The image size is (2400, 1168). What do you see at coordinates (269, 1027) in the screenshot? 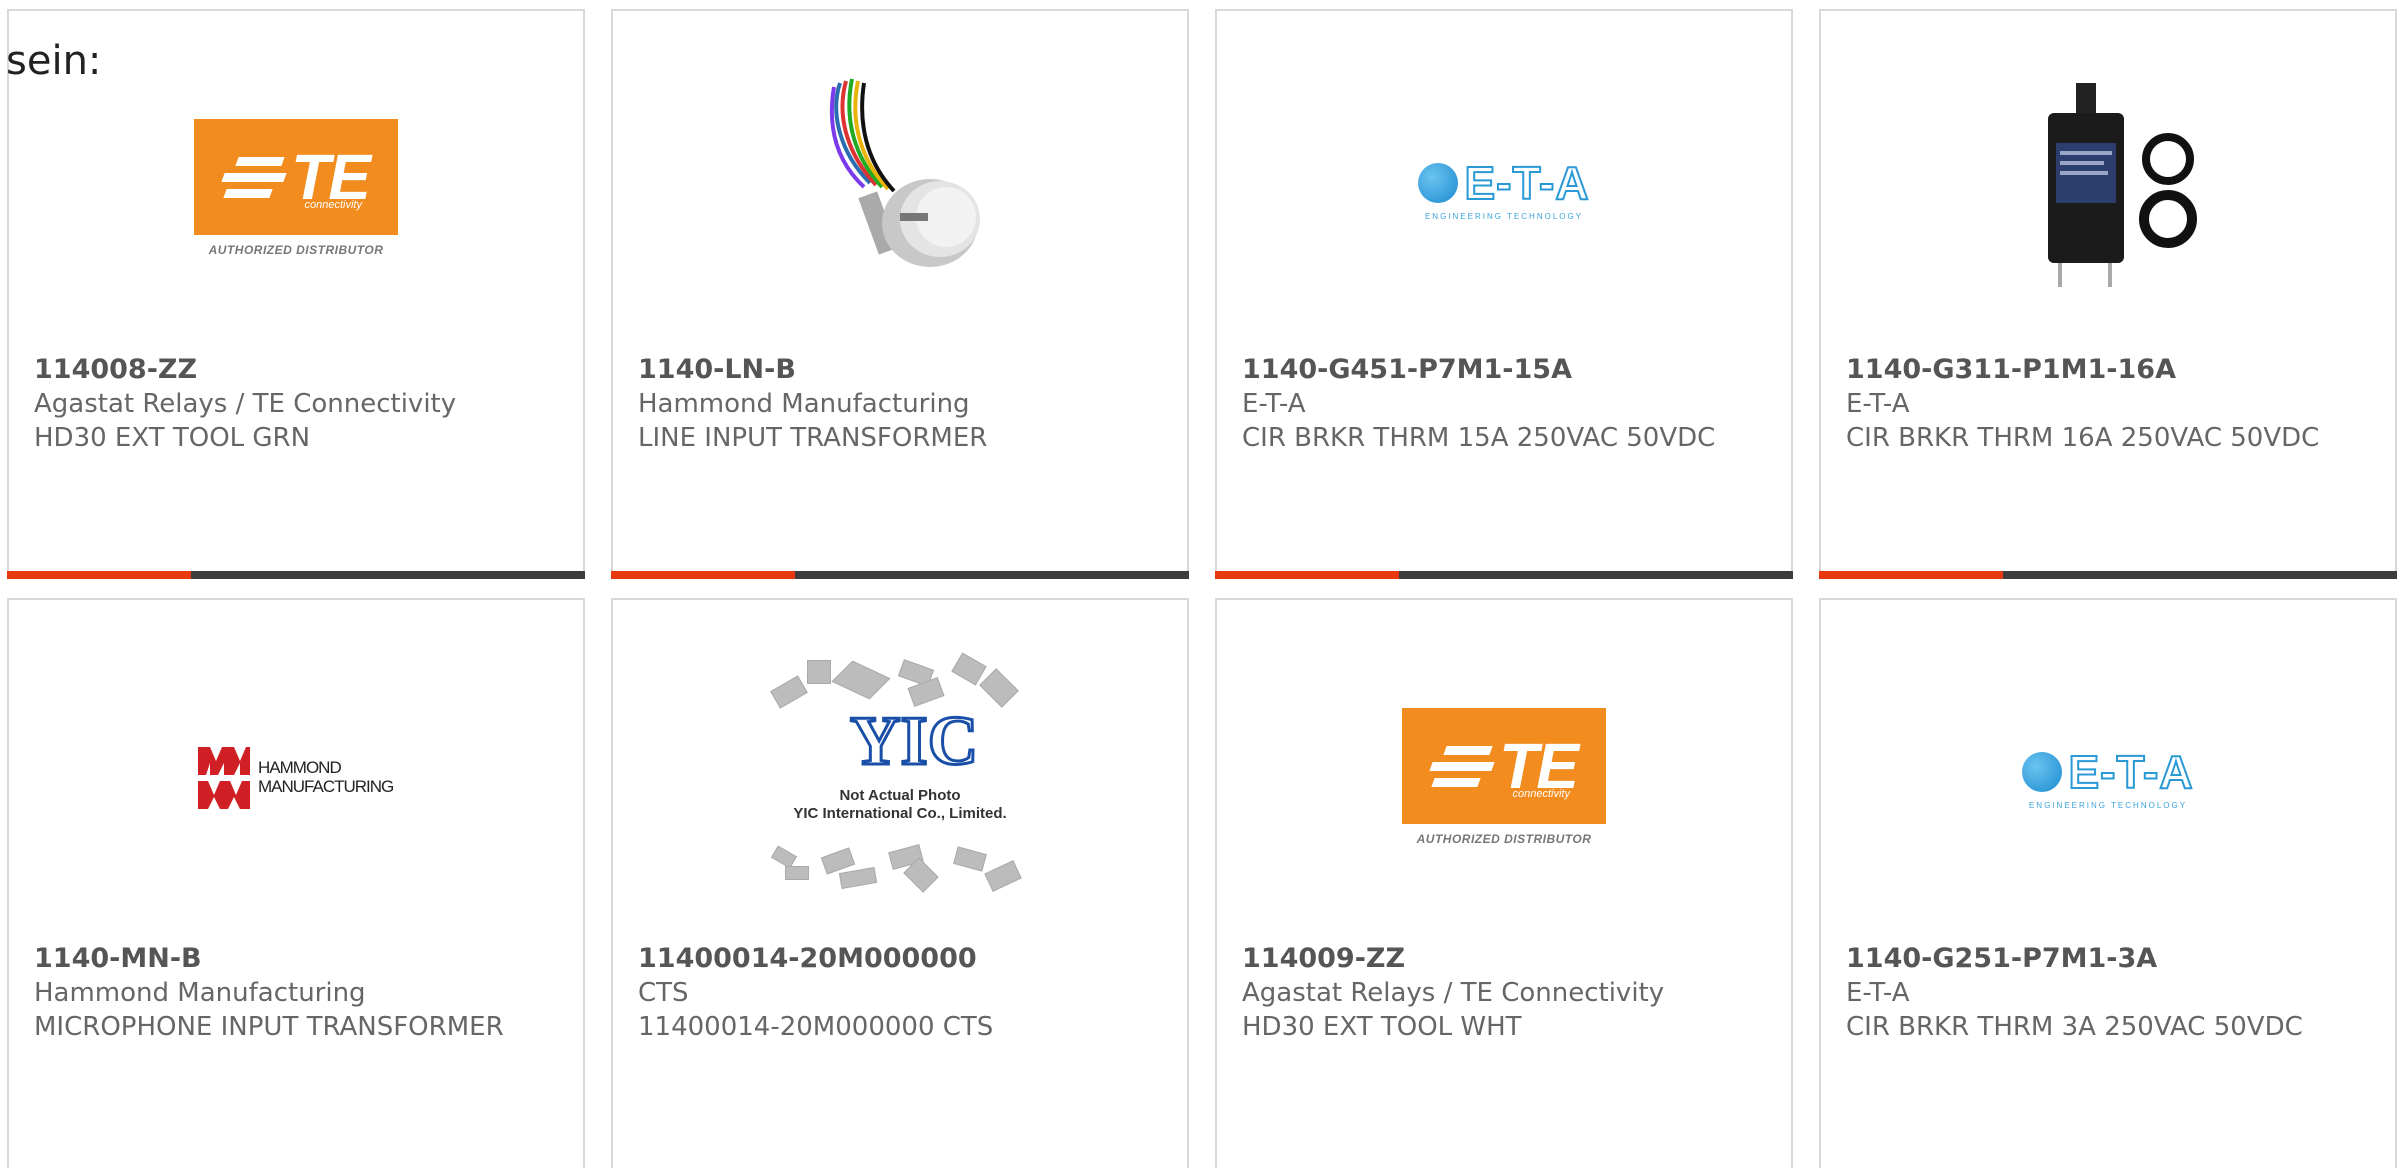
I see `product-description: MICROPHONE INPUT TRANSFORMER` at bounding box center [269, 1027].